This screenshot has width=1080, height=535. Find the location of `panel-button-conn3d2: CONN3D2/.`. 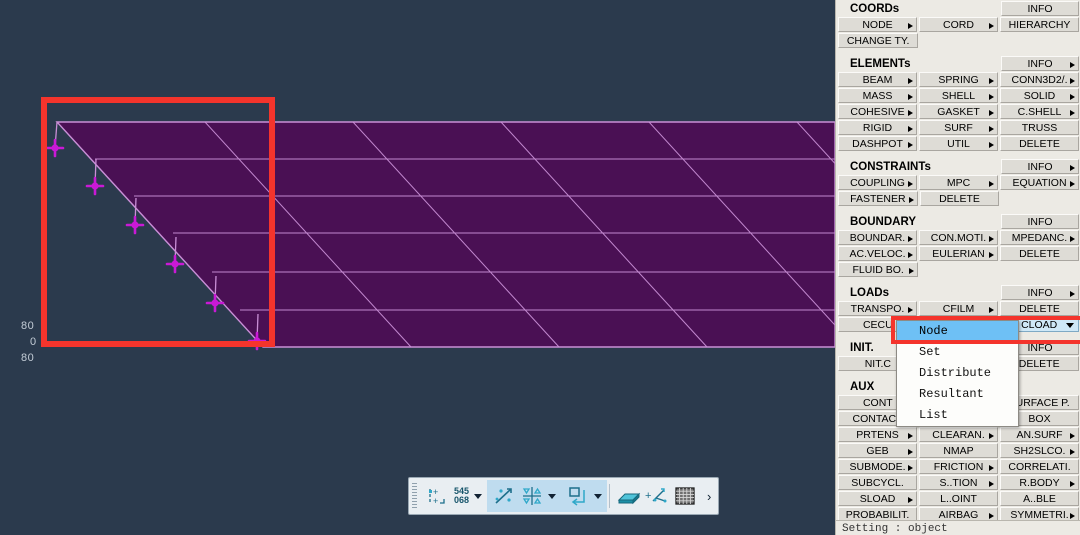

panel-button-conn3d2: CONN3D2/. is located at coordinates (1039, 79).